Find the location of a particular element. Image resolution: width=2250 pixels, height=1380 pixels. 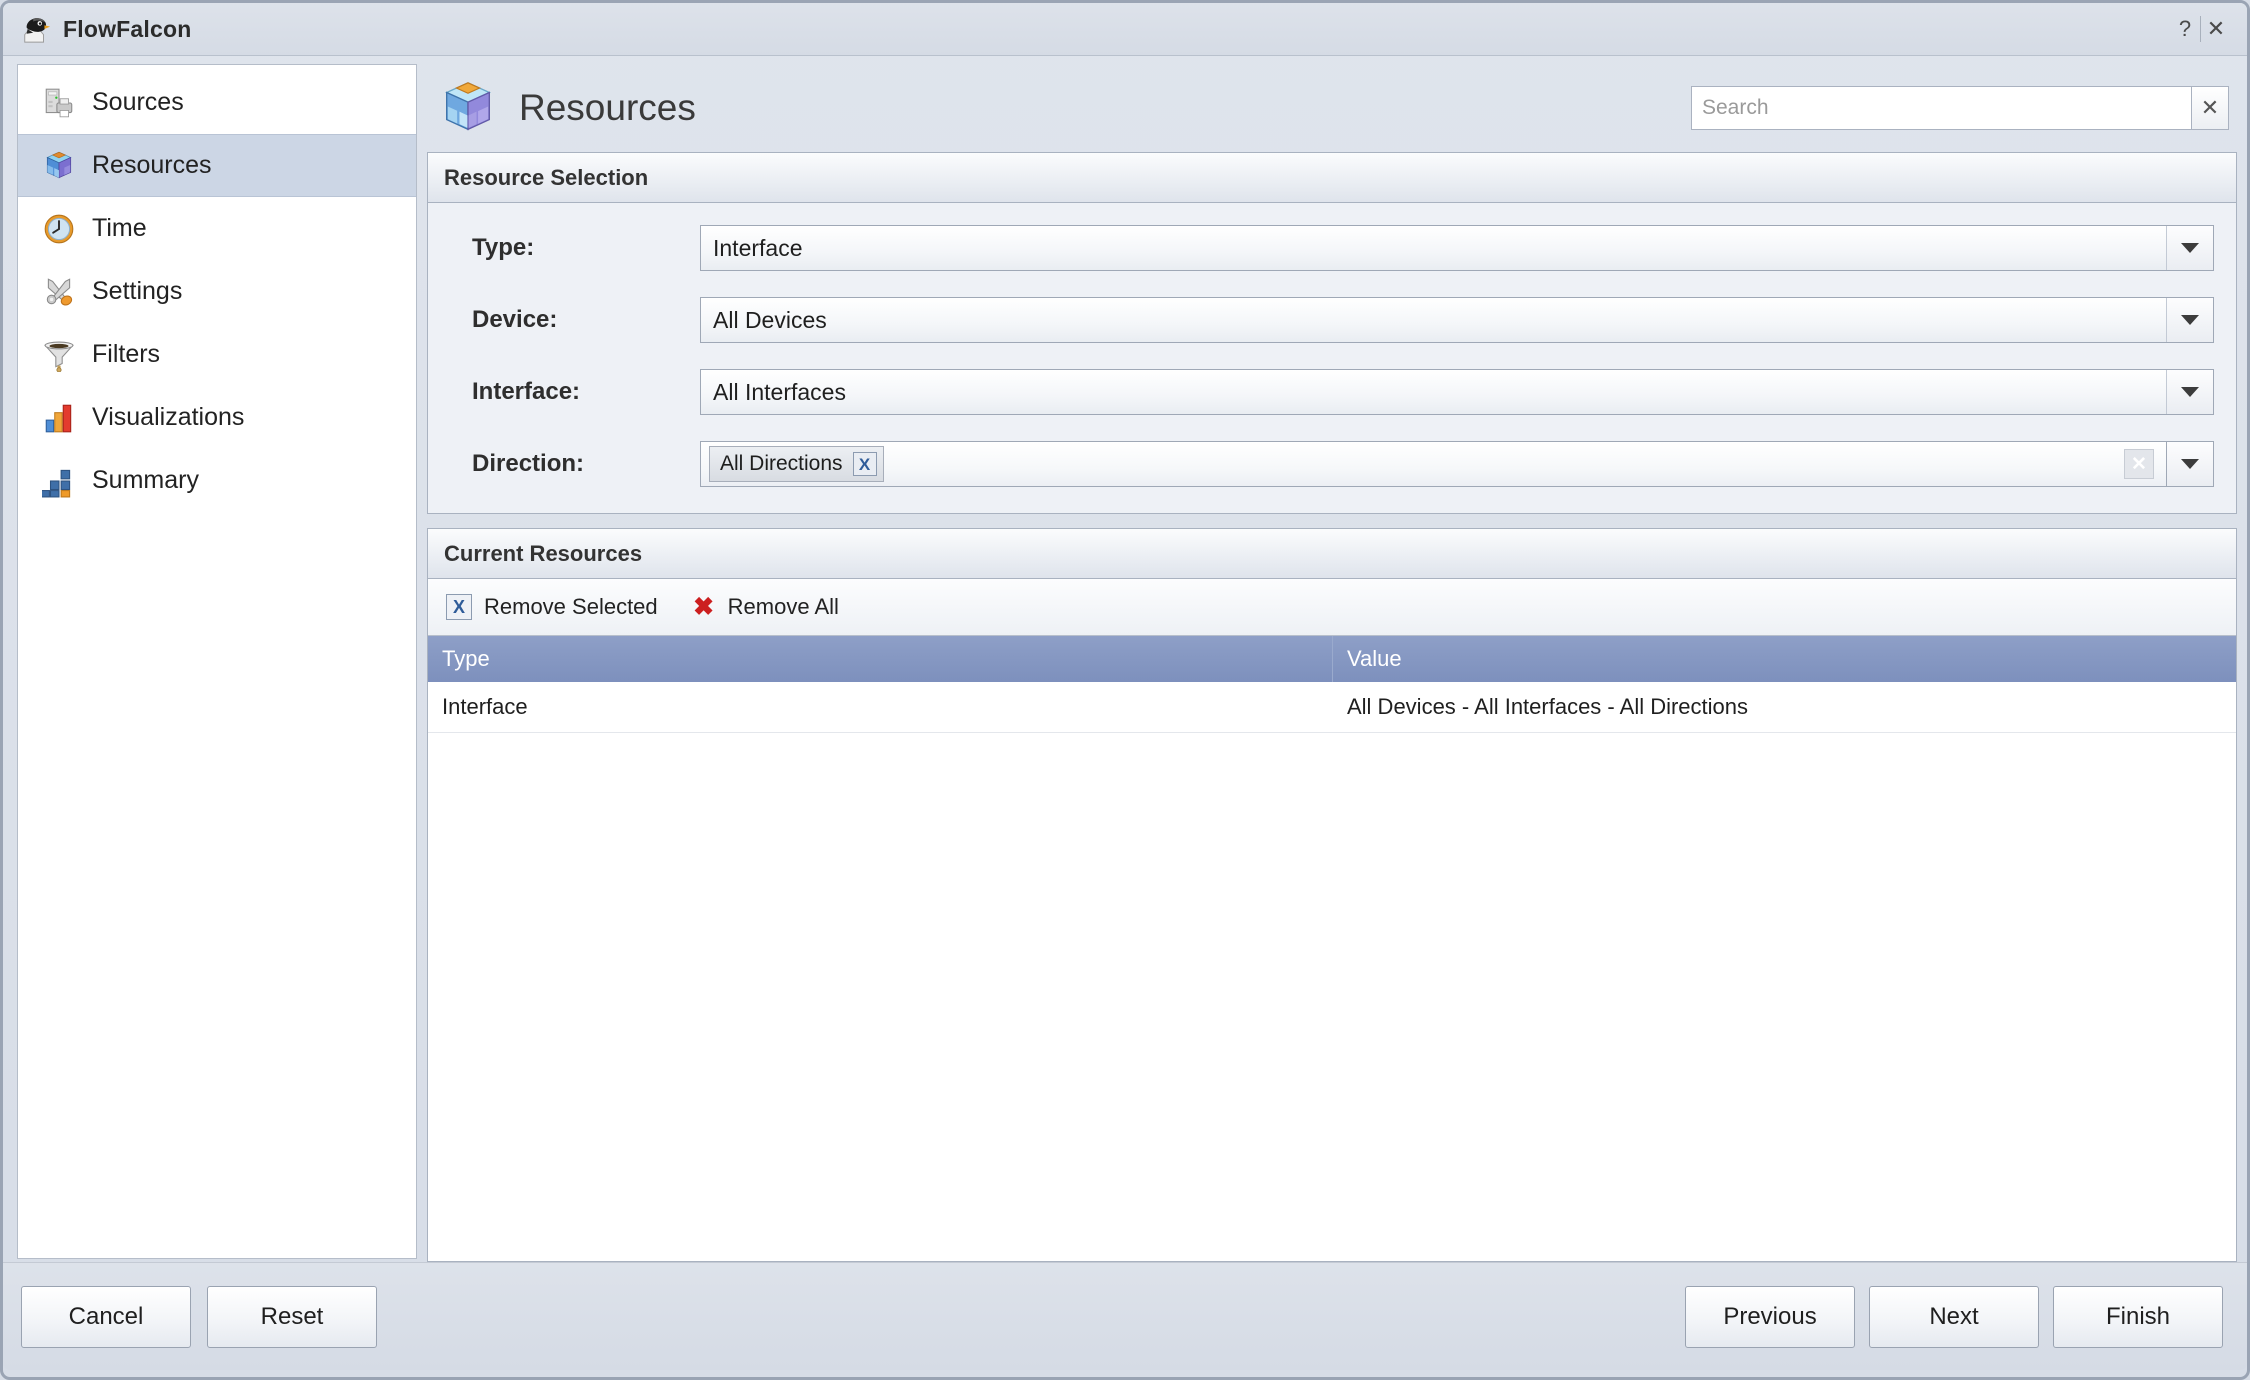

type-value: Interface is located at coordinates (758, 247).